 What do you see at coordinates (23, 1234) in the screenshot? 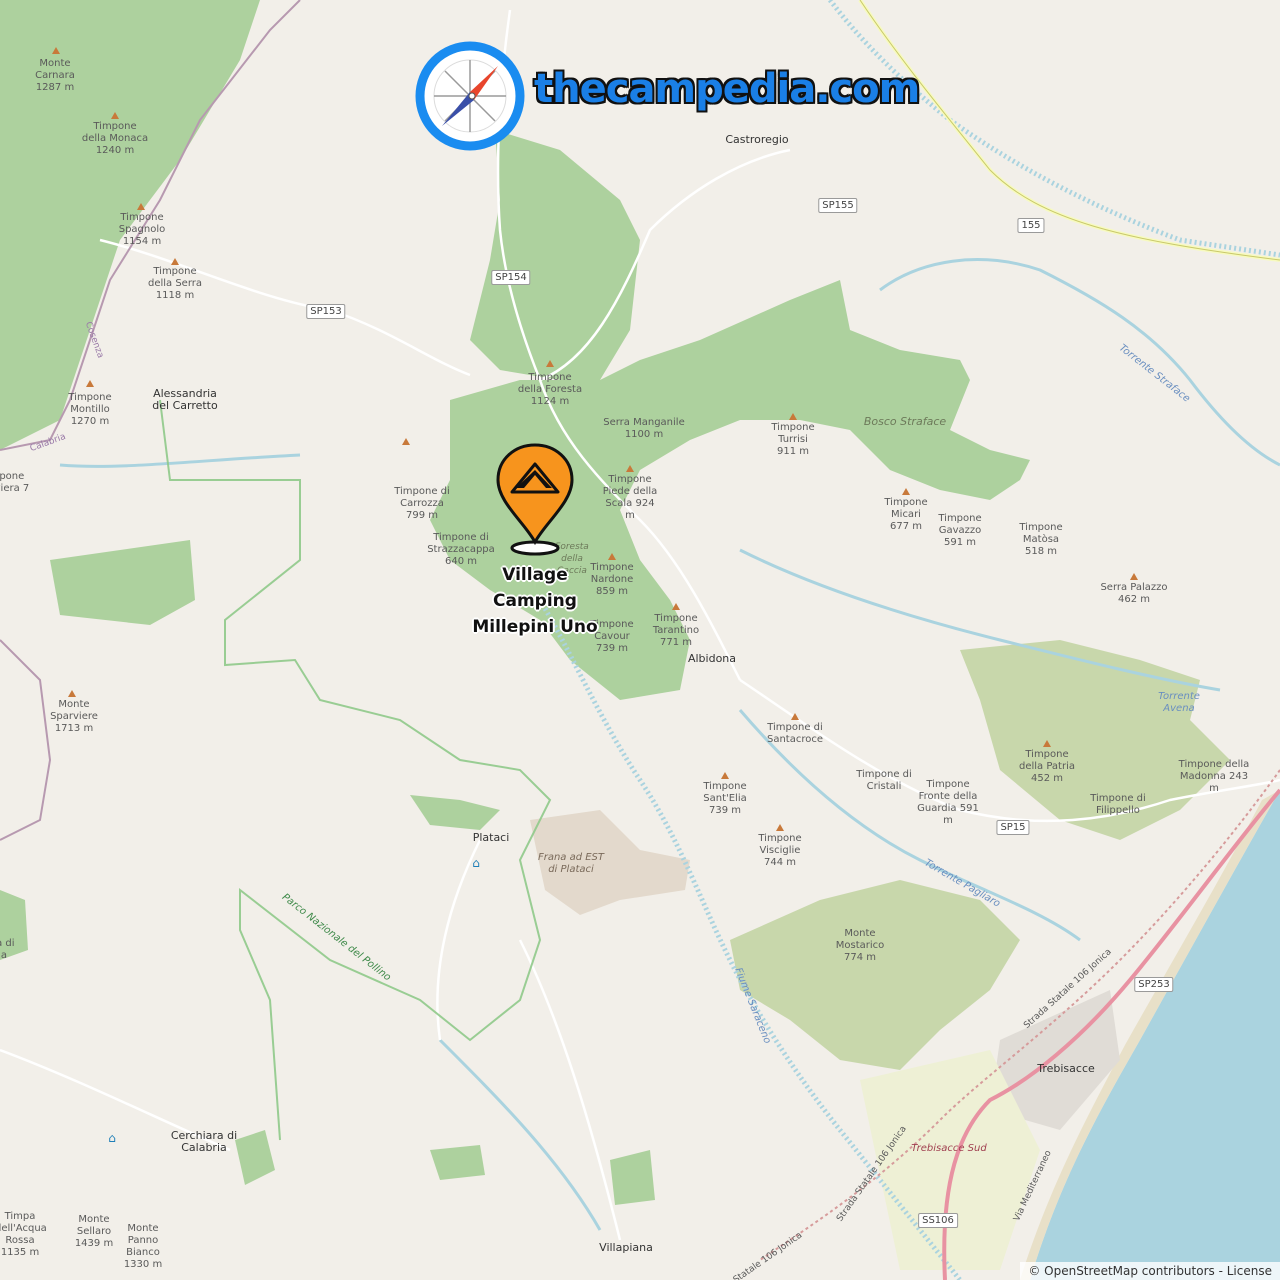
I see `peak-label: Timpa dell'Acqua Rossa 1135 m` at bounding box center [23, 1234].